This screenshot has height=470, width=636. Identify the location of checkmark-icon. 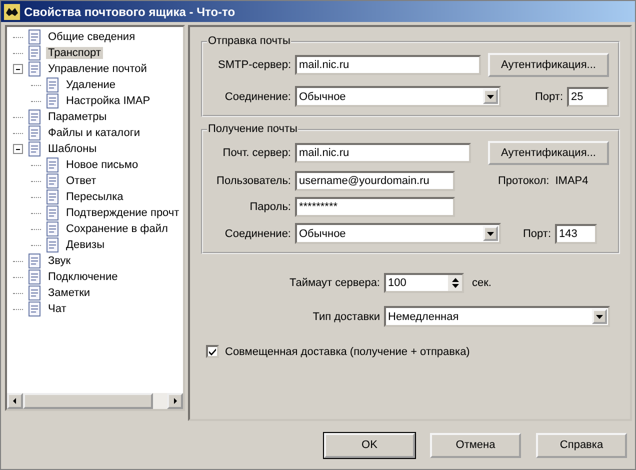
(212, 351).